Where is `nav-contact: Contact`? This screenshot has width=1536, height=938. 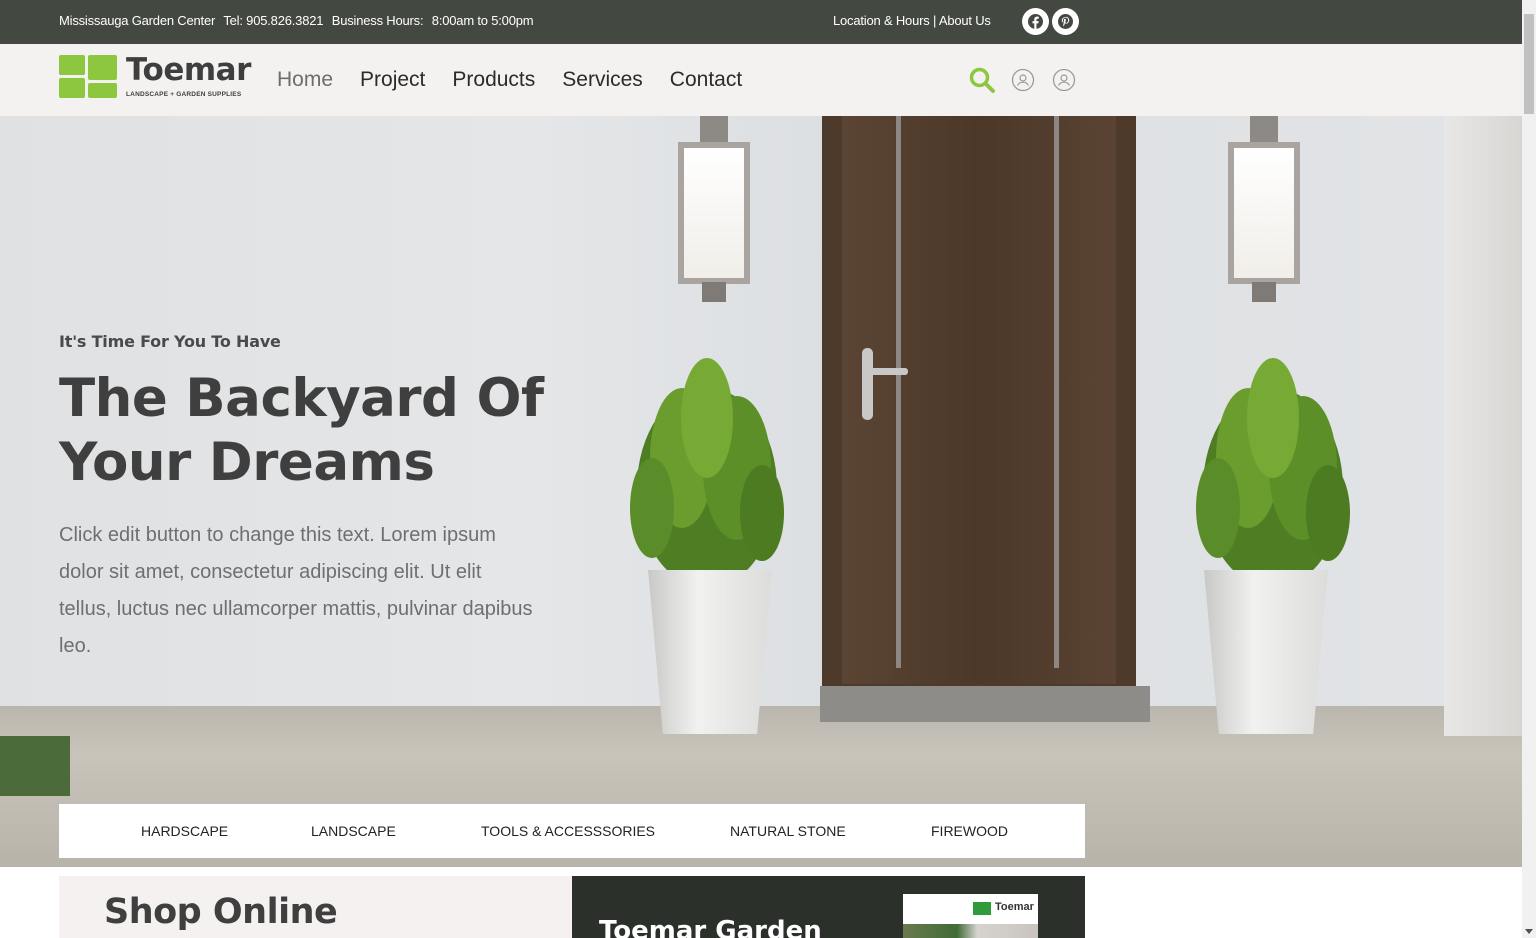
nav-contact: Contact is located at coordinates (706, 80).